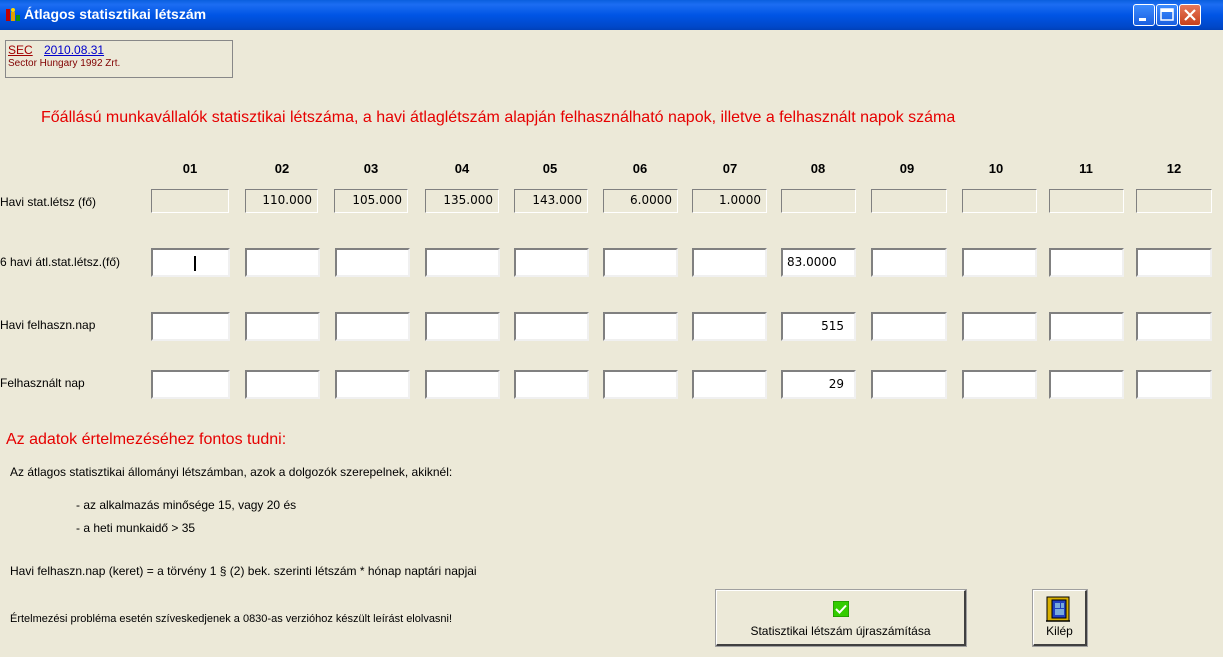 Image resolution: width=1223 pixels, height=657 pixels. I want to click on used-days-08: 29, so click(818, 384).